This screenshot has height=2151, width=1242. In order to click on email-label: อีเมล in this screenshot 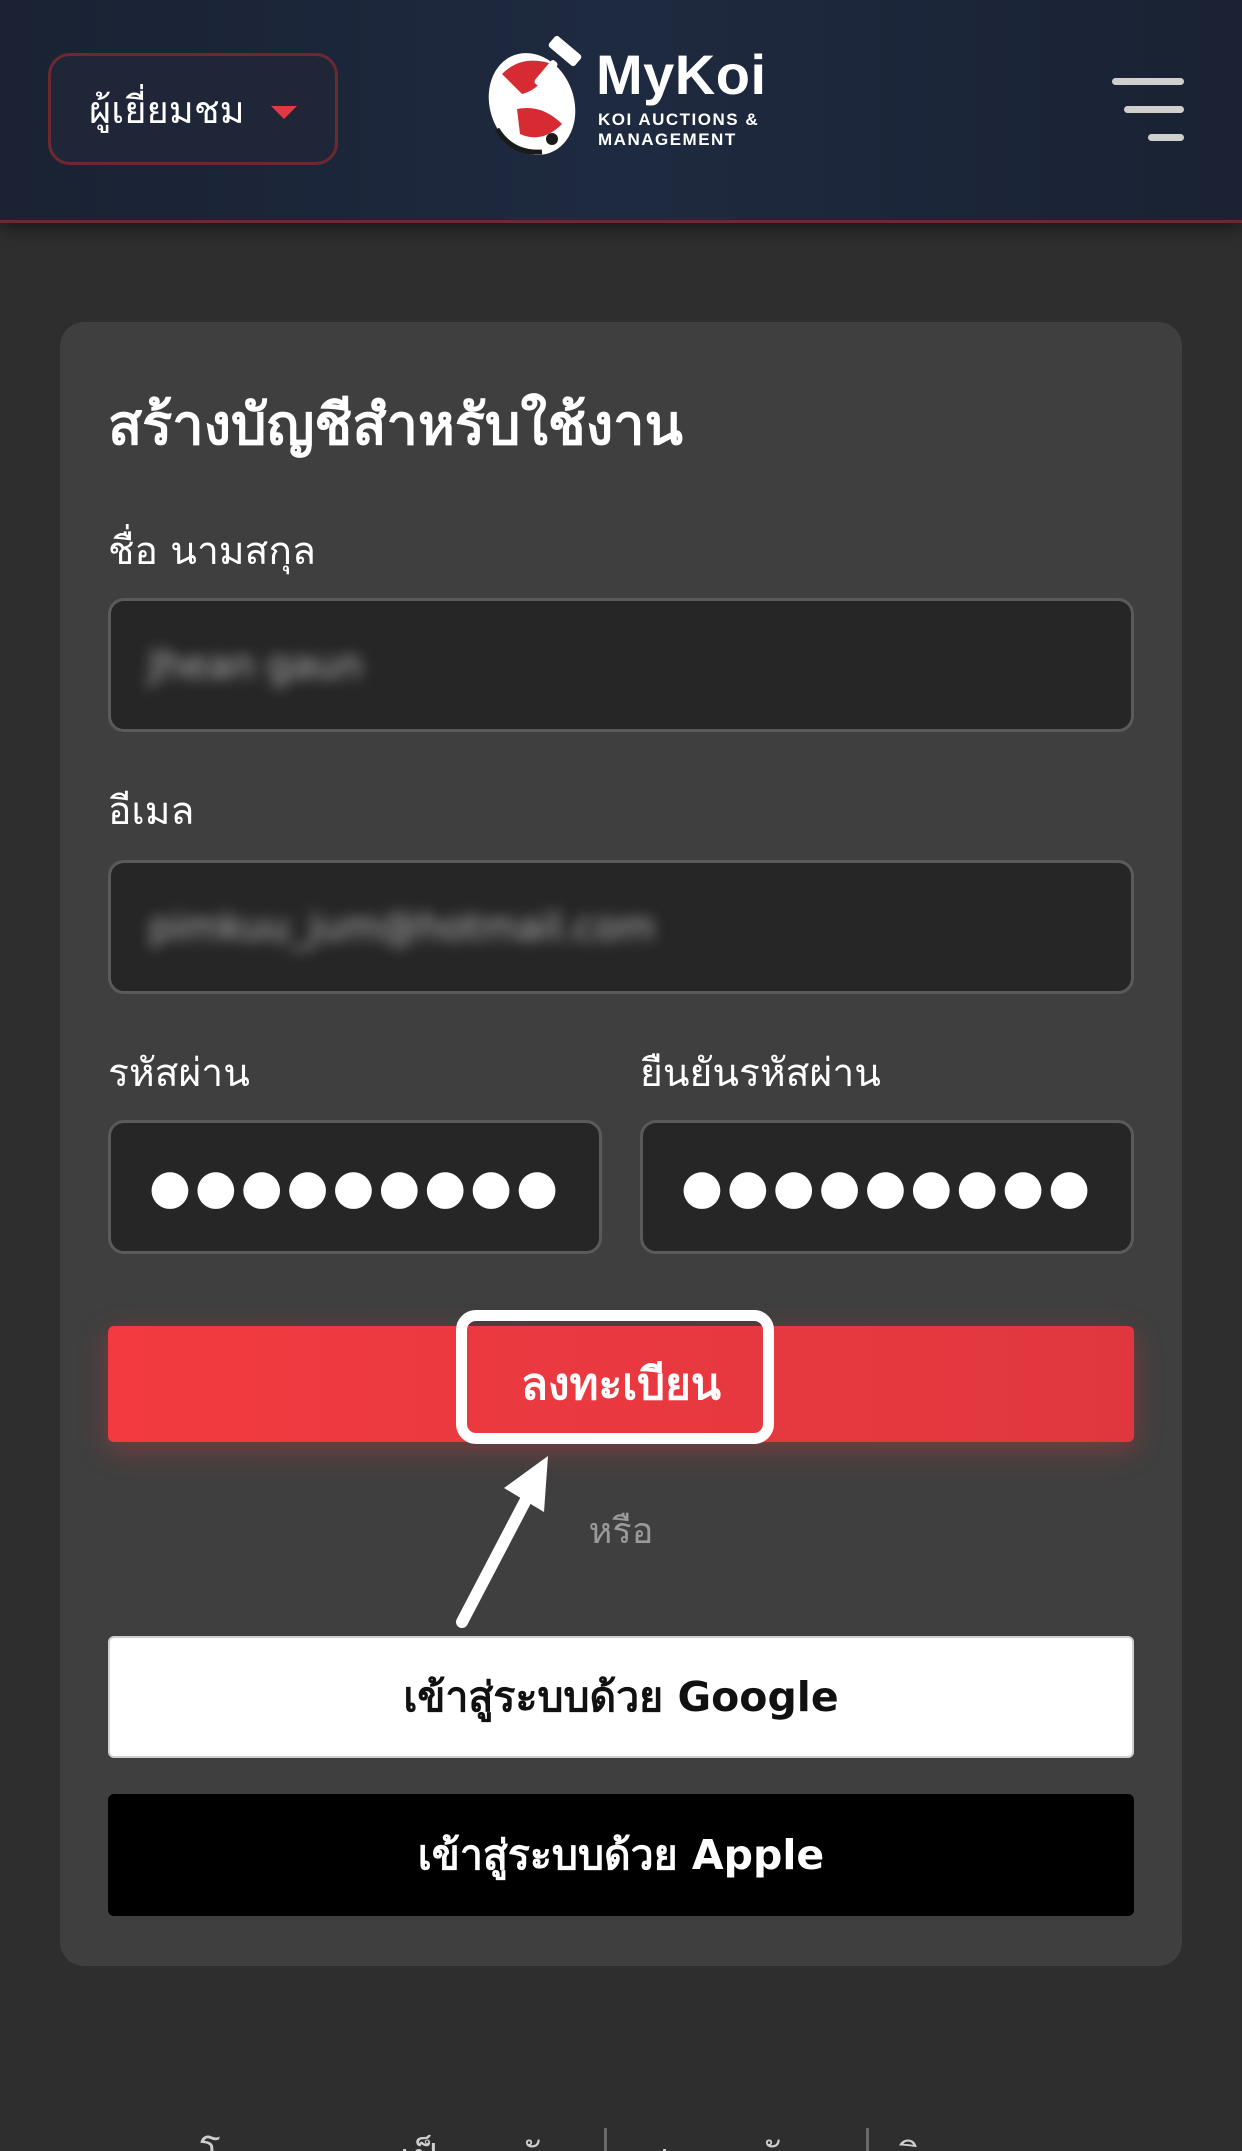, I will do `click(151, 811)`.